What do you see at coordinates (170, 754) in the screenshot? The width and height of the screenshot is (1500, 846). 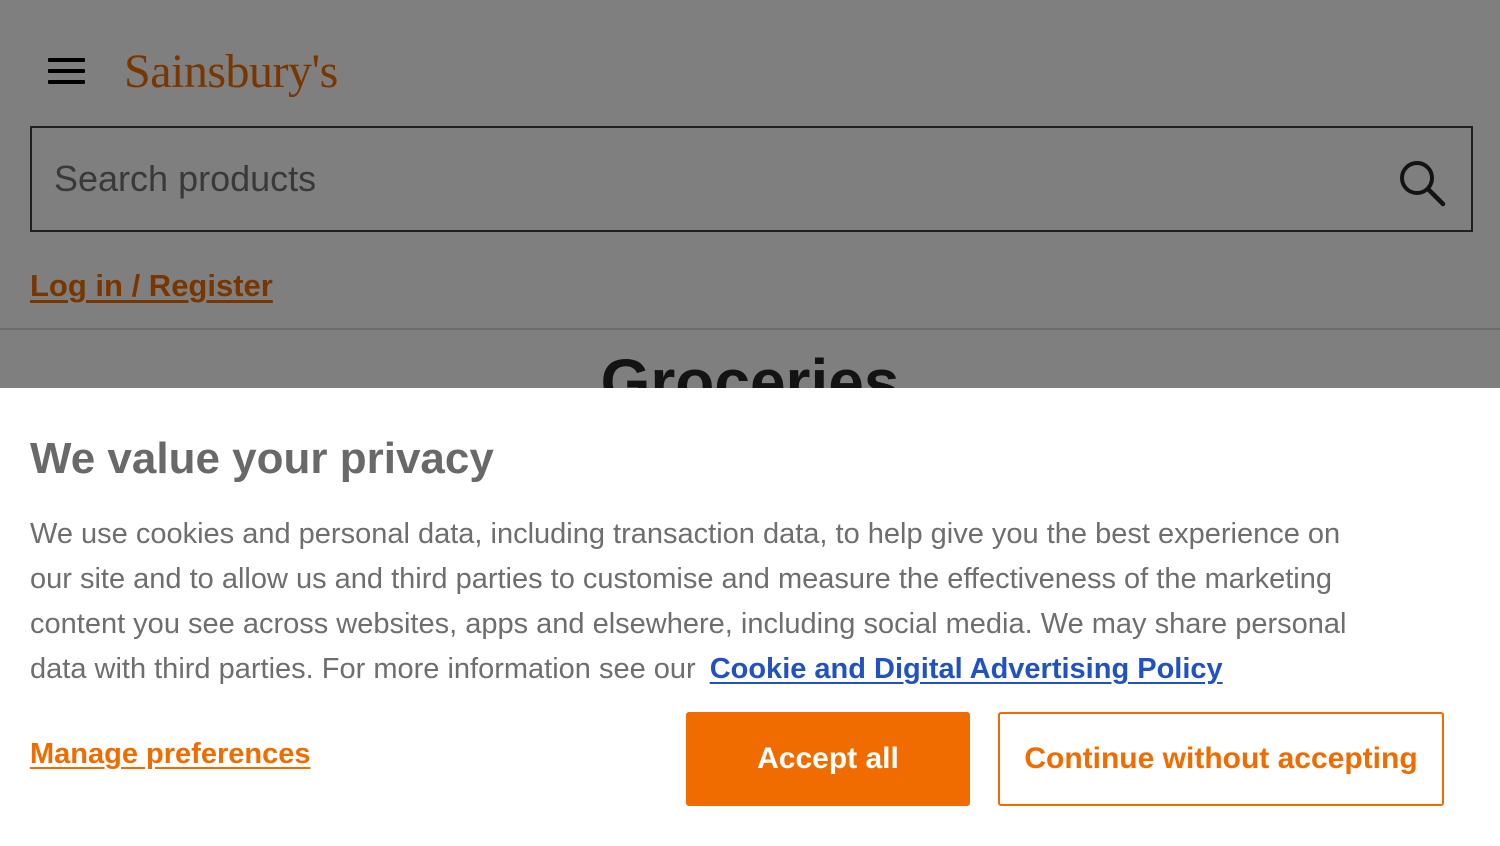 I see `manage-preferences-link: Manage preferences` at bounding box center [170, 754].